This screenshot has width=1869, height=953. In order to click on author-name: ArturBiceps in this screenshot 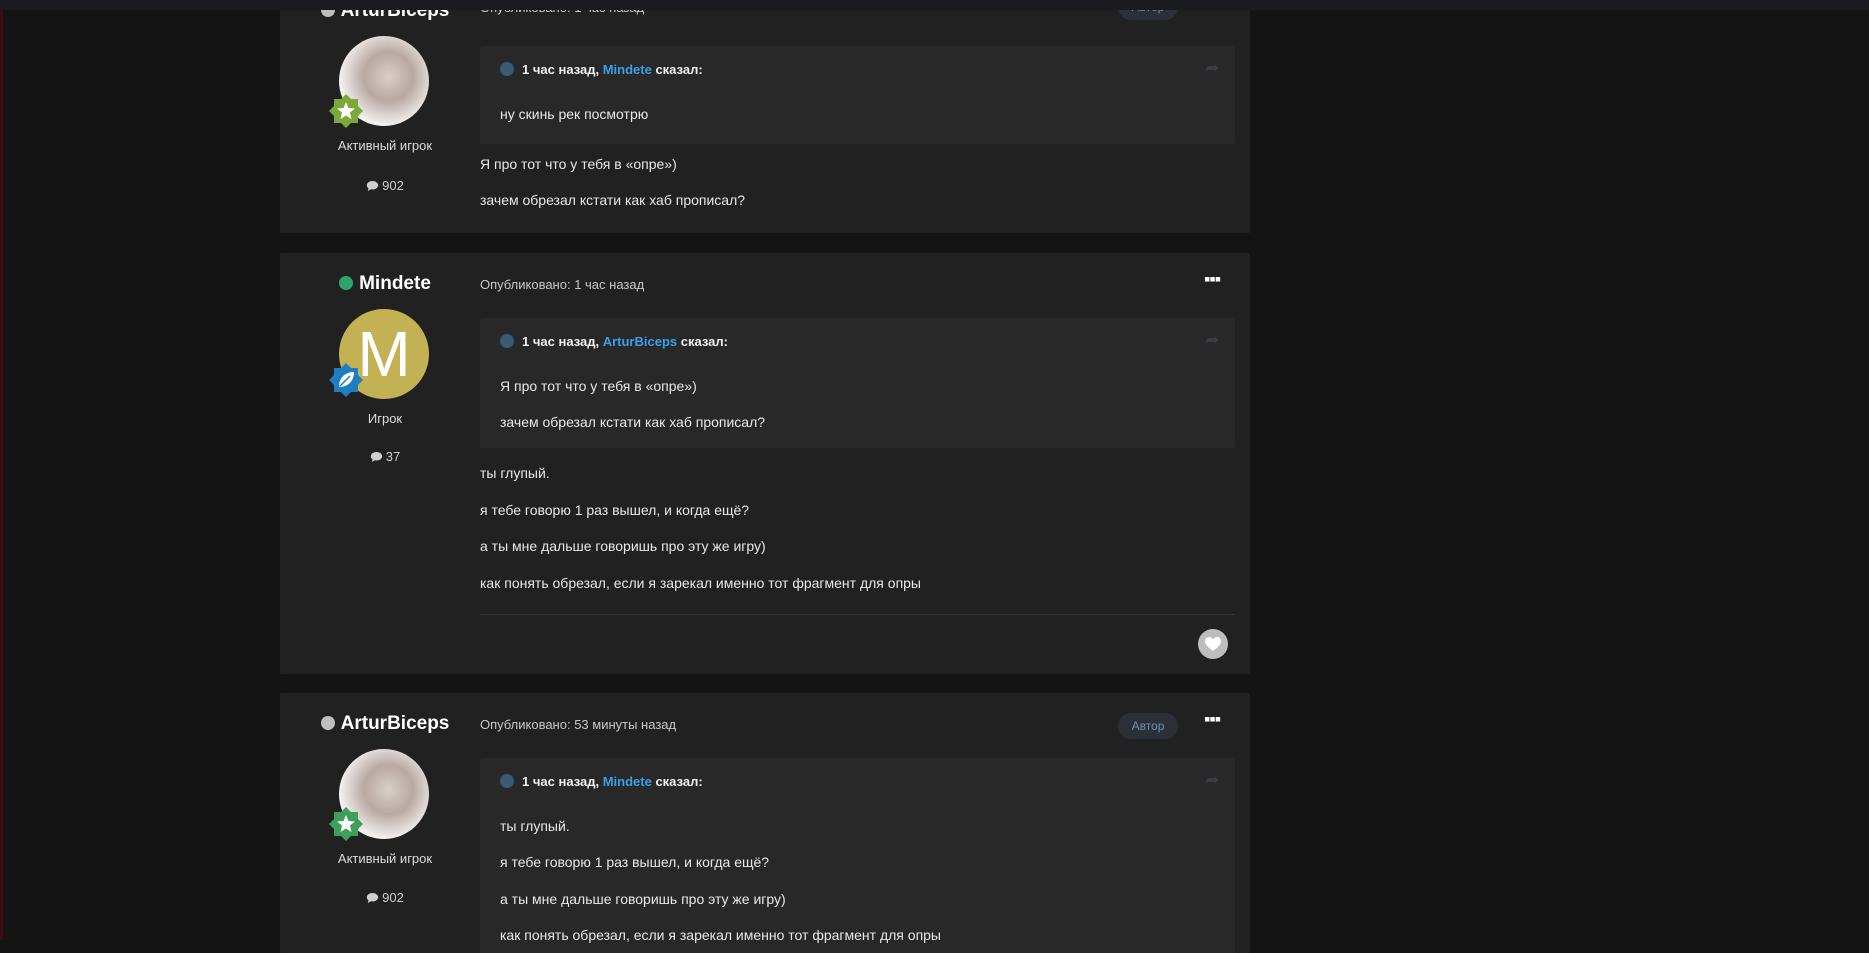, I will do `click(385, 724)`.